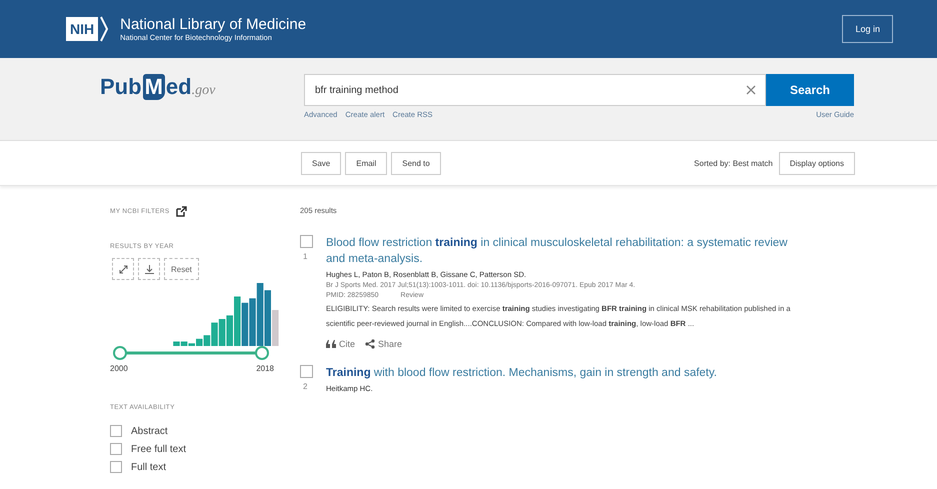  Describe the element at coordinates (733, 163) in the screenshot. I see `sort-label: Sorted by: Best match` at that location.